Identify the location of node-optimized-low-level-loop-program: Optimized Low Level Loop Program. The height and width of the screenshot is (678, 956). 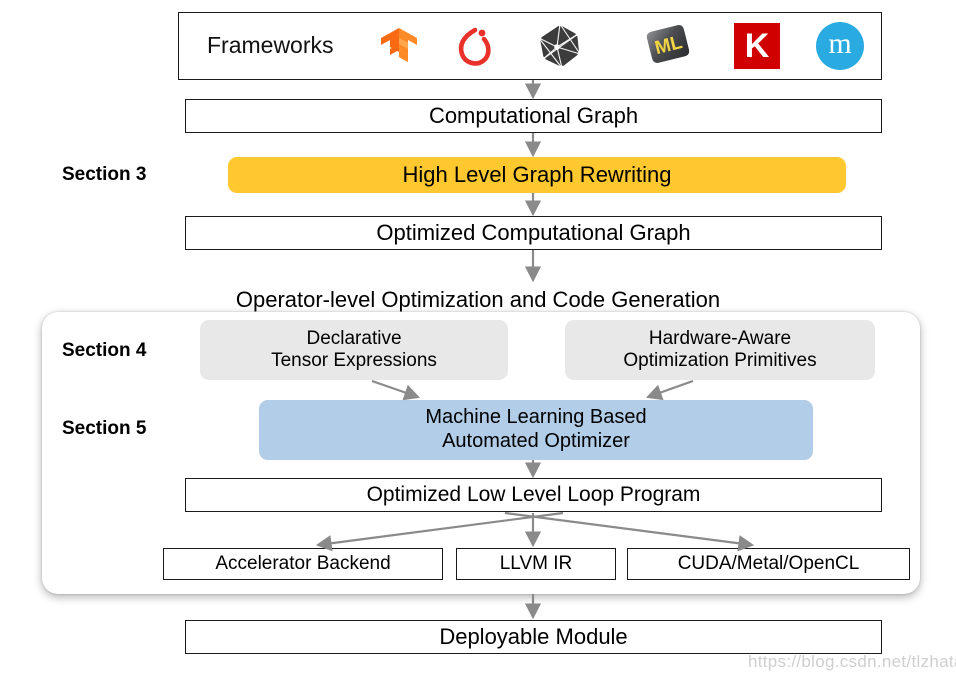
(533, 495).